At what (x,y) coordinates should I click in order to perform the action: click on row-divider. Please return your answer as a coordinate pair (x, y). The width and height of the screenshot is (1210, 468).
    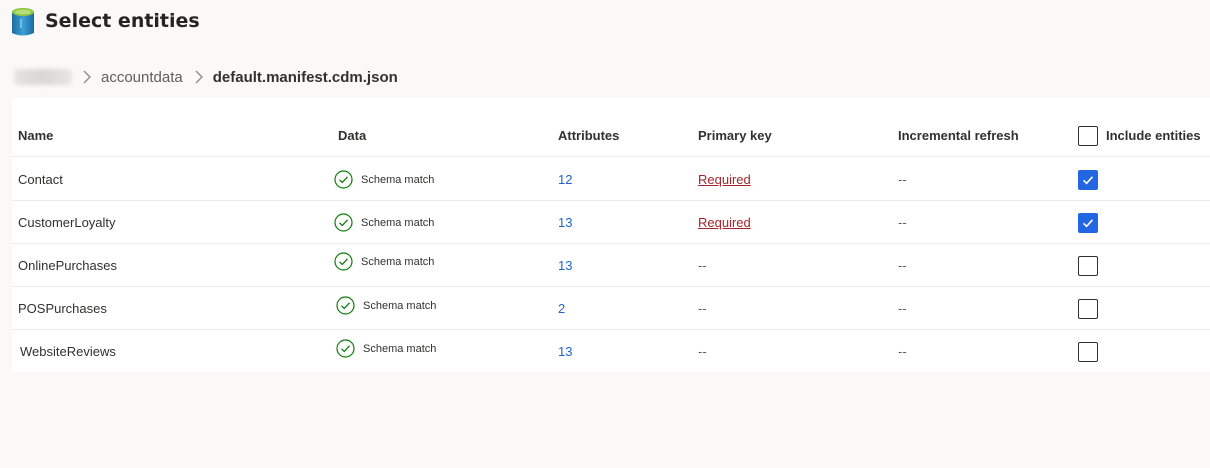
    Looking at the image, I should click on (611, 156).